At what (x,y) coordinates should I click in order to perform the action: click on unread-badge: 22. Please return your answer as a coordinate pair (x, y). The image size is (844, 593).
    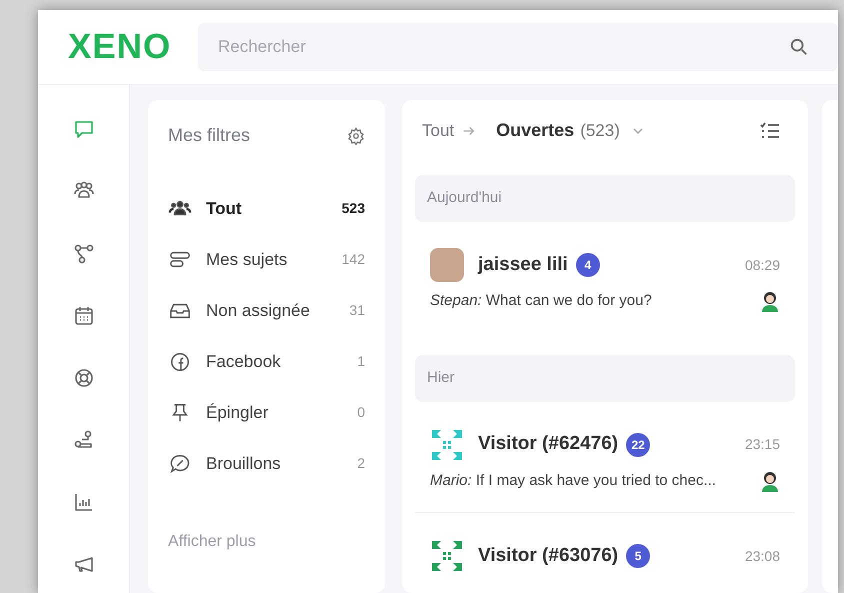
    Looking at the image, I should click on (638, 444).